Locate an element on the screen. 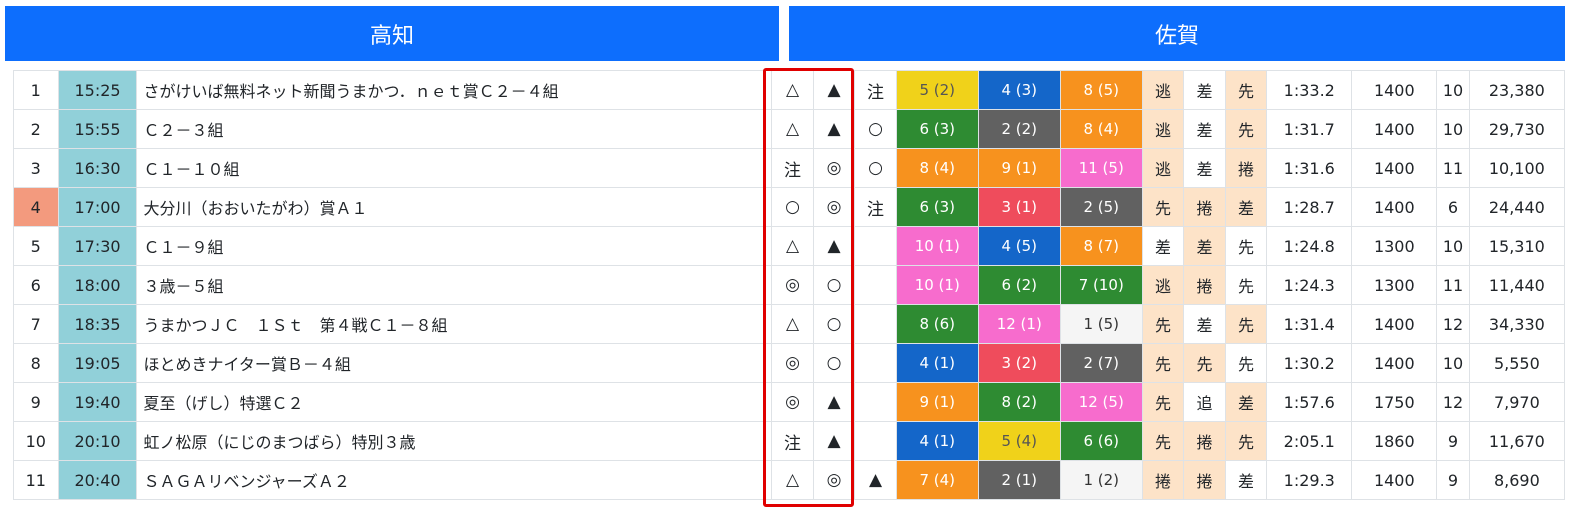 Image resolution: width=1582 pixels, height=514 pixels. race-name: 夏至（げし）特選Ｃ２ is located at coordinates (454, 402).